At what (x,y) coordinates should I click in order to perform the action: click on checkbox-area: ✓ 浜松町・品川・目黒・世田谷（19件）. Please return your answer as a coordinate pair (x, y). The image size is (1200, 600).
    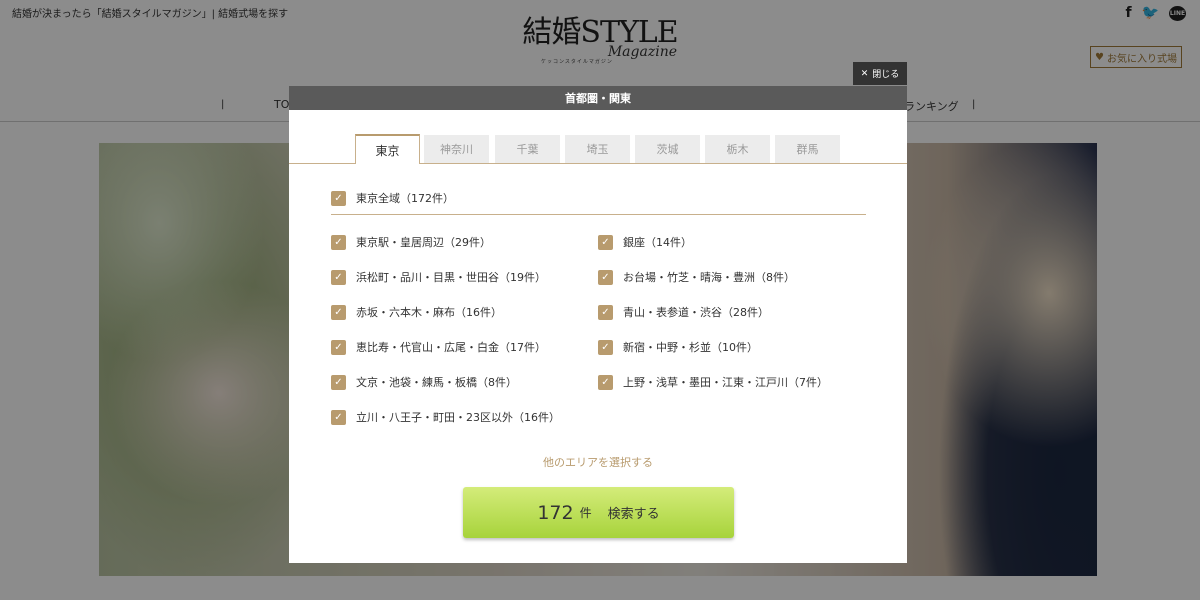
    Looking at the image, I should click on (438, 277).